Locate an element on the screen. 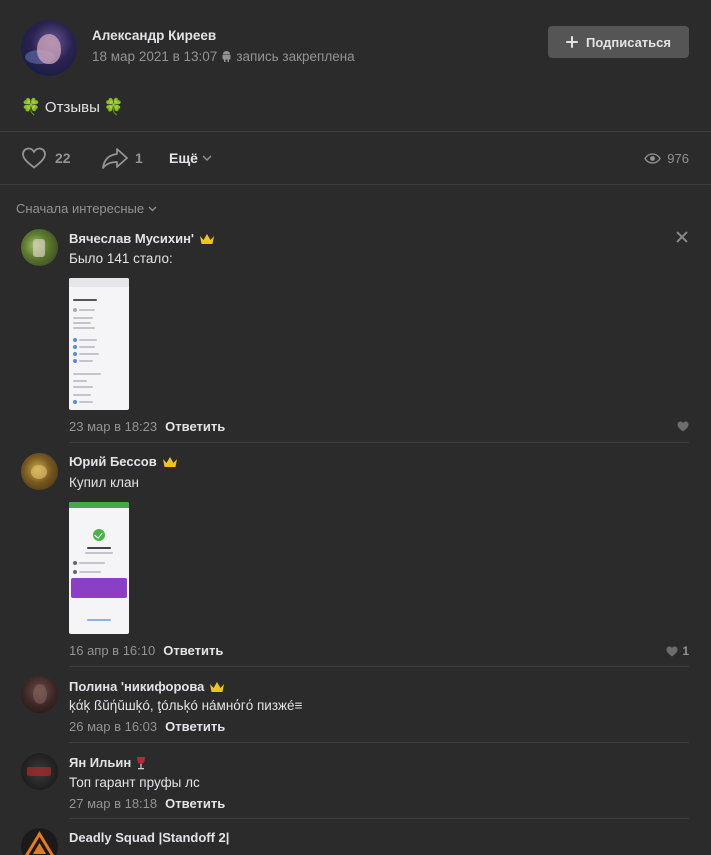 The height and width of the screenshot is (855, 711). eye-icon is located at coordinates (653, 158).